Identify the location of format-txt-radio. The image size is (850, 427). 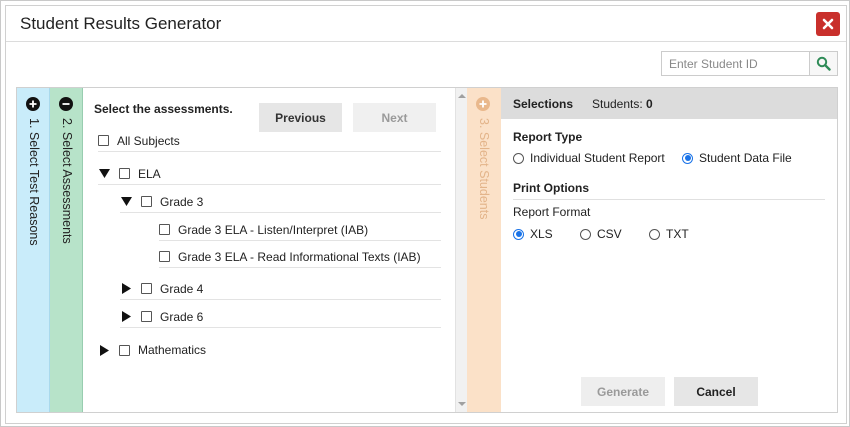
(654, 234).